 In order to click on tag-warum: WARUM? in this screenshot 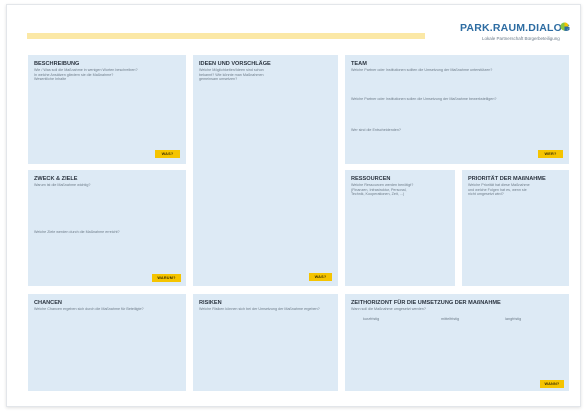, I will do `click(166, 278)`.